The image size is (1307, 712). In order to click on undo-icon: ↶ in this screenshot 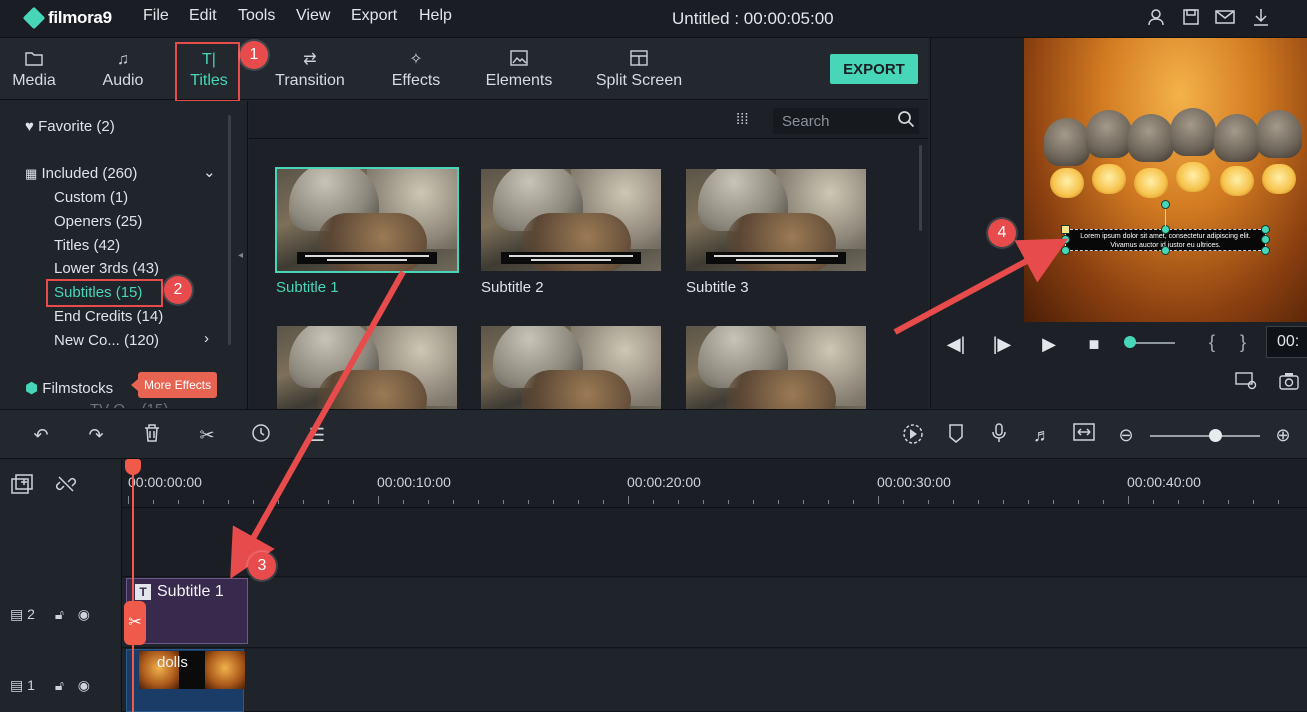, I will do `click(41, 435)`.